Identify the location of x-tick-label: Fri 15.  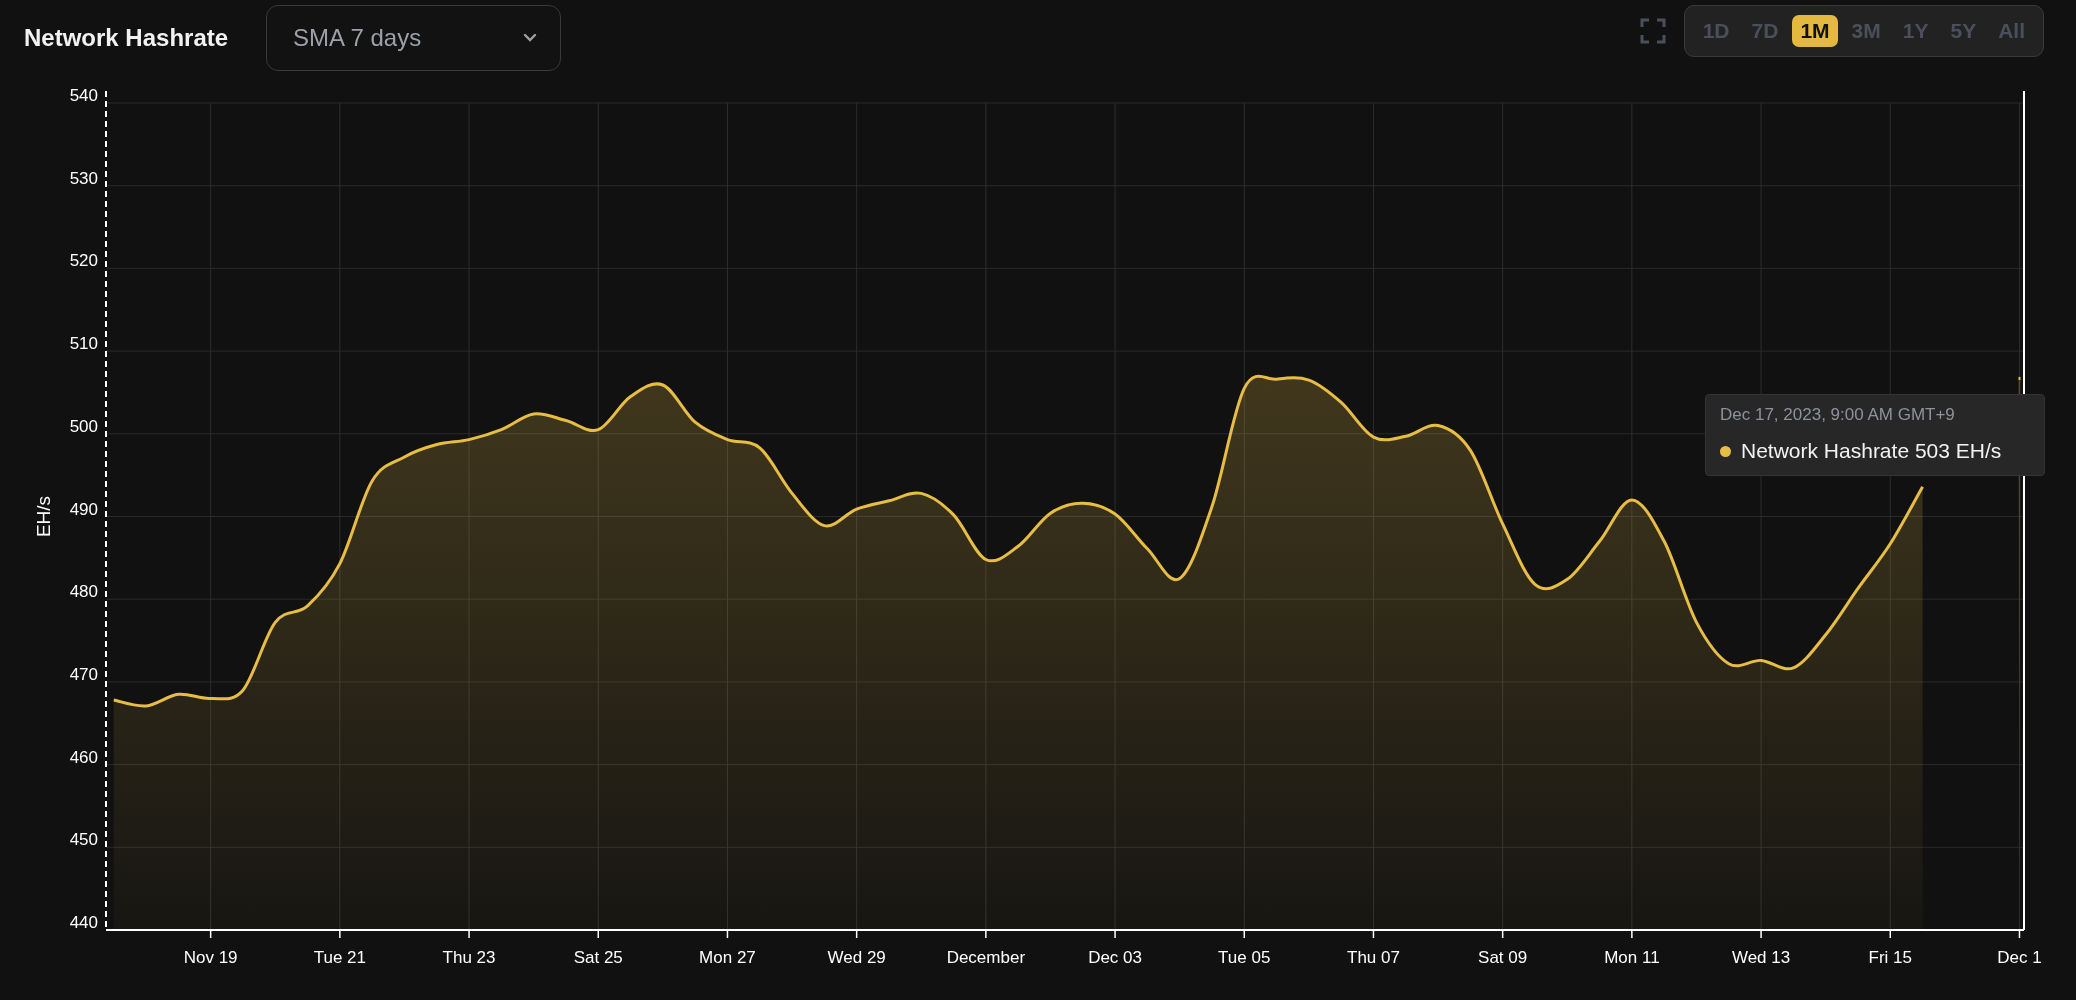
(1890, 957).